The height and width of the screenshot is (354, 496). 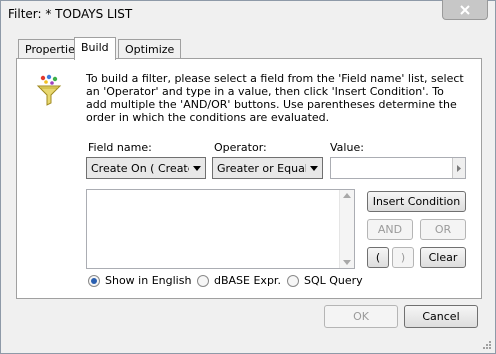 I want to click on condition-text-area, so click(x=220, y=229).